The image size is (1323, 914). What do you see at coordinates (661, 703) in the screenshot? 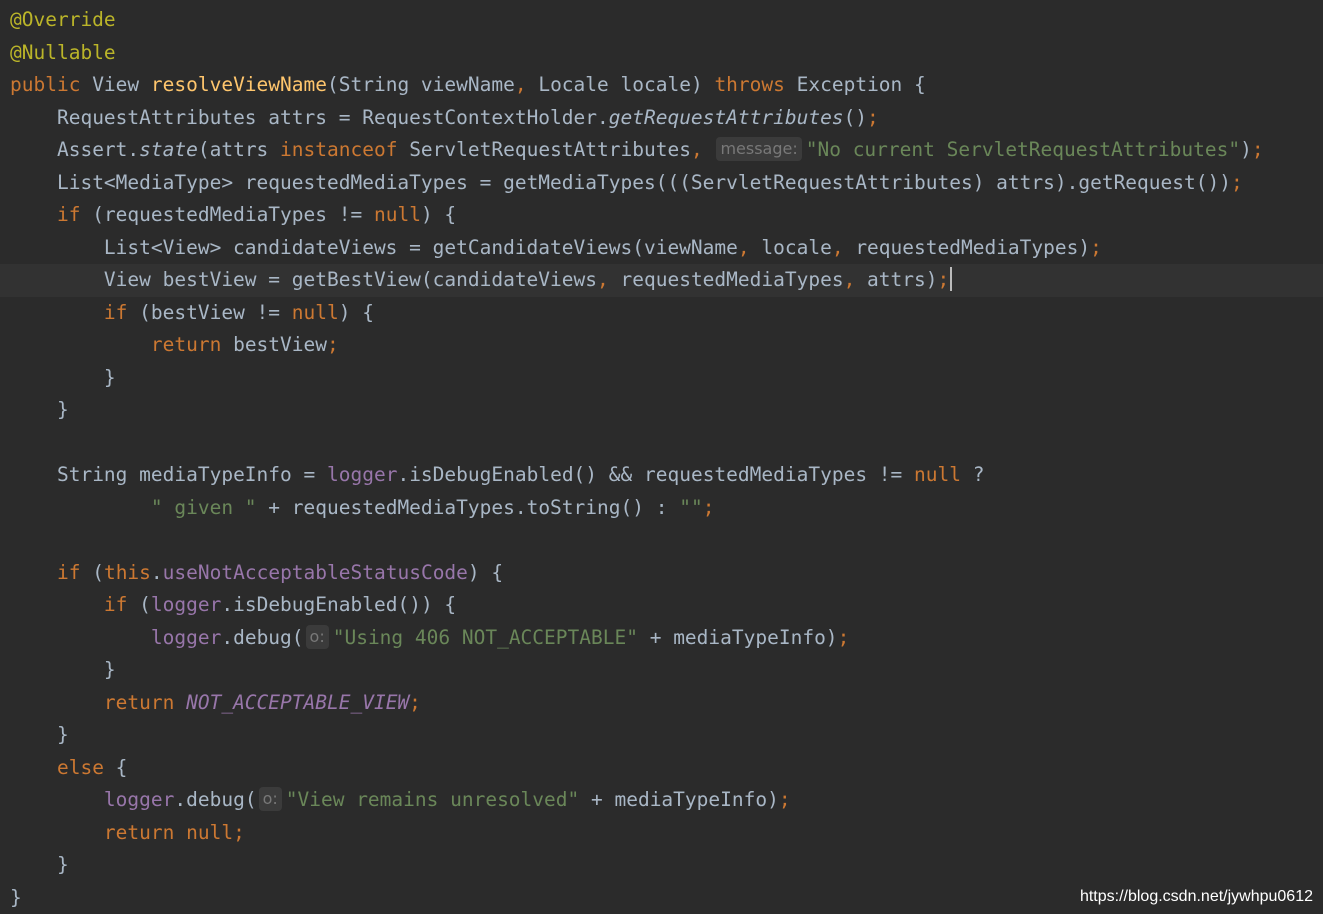
I see `code-line: return NOT_ACCEPTABLE_VIEW;` at bounding box center [661, 703].